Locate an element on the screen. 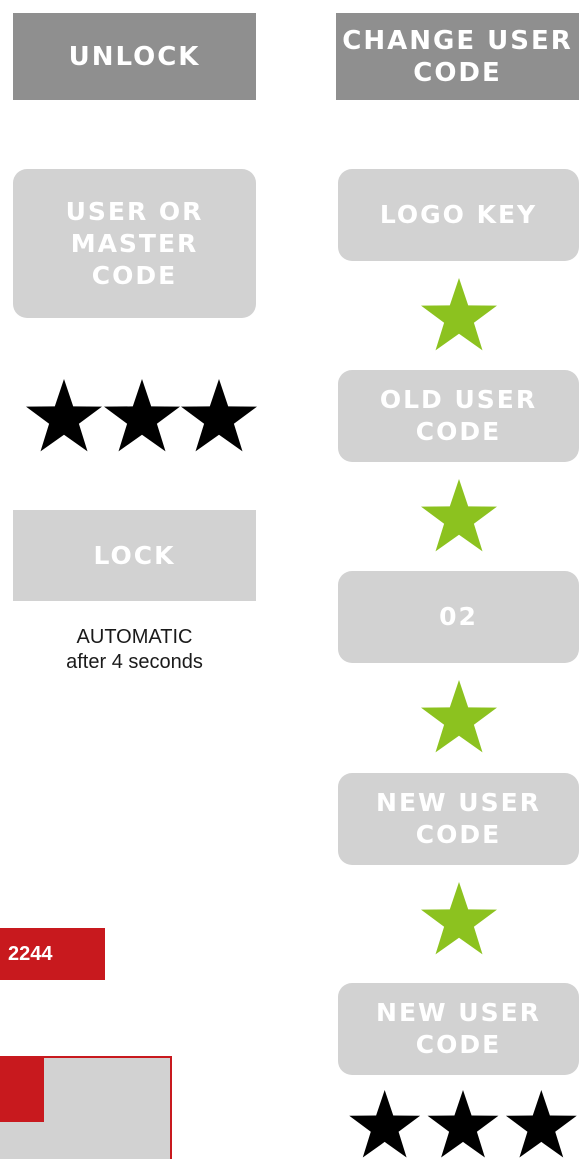 This screenshot has width=587, height=1163. user-or-master-code-box: USER OR MASTER CODE is located at coordinates (134, 243).